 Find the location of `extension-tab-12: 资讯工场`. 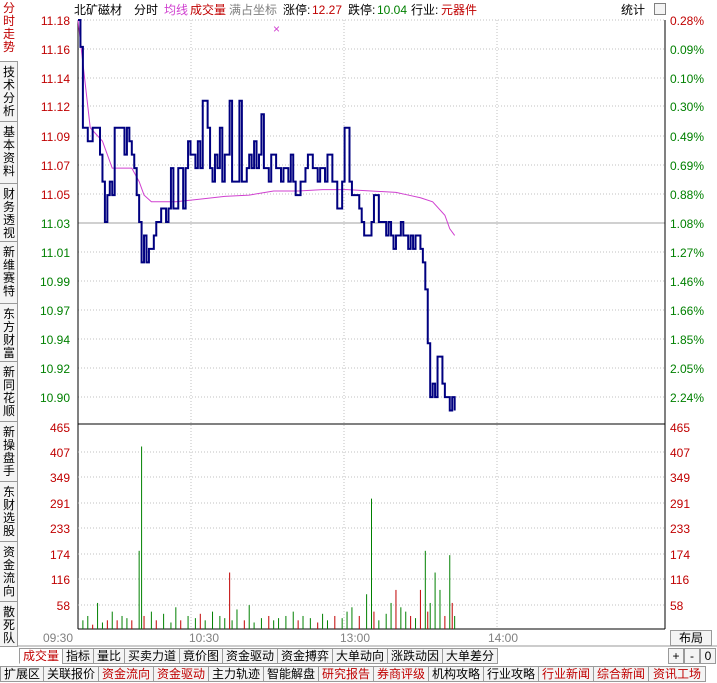

extension-tab-12: 资讯工场 is located at coordinates (677, 674).